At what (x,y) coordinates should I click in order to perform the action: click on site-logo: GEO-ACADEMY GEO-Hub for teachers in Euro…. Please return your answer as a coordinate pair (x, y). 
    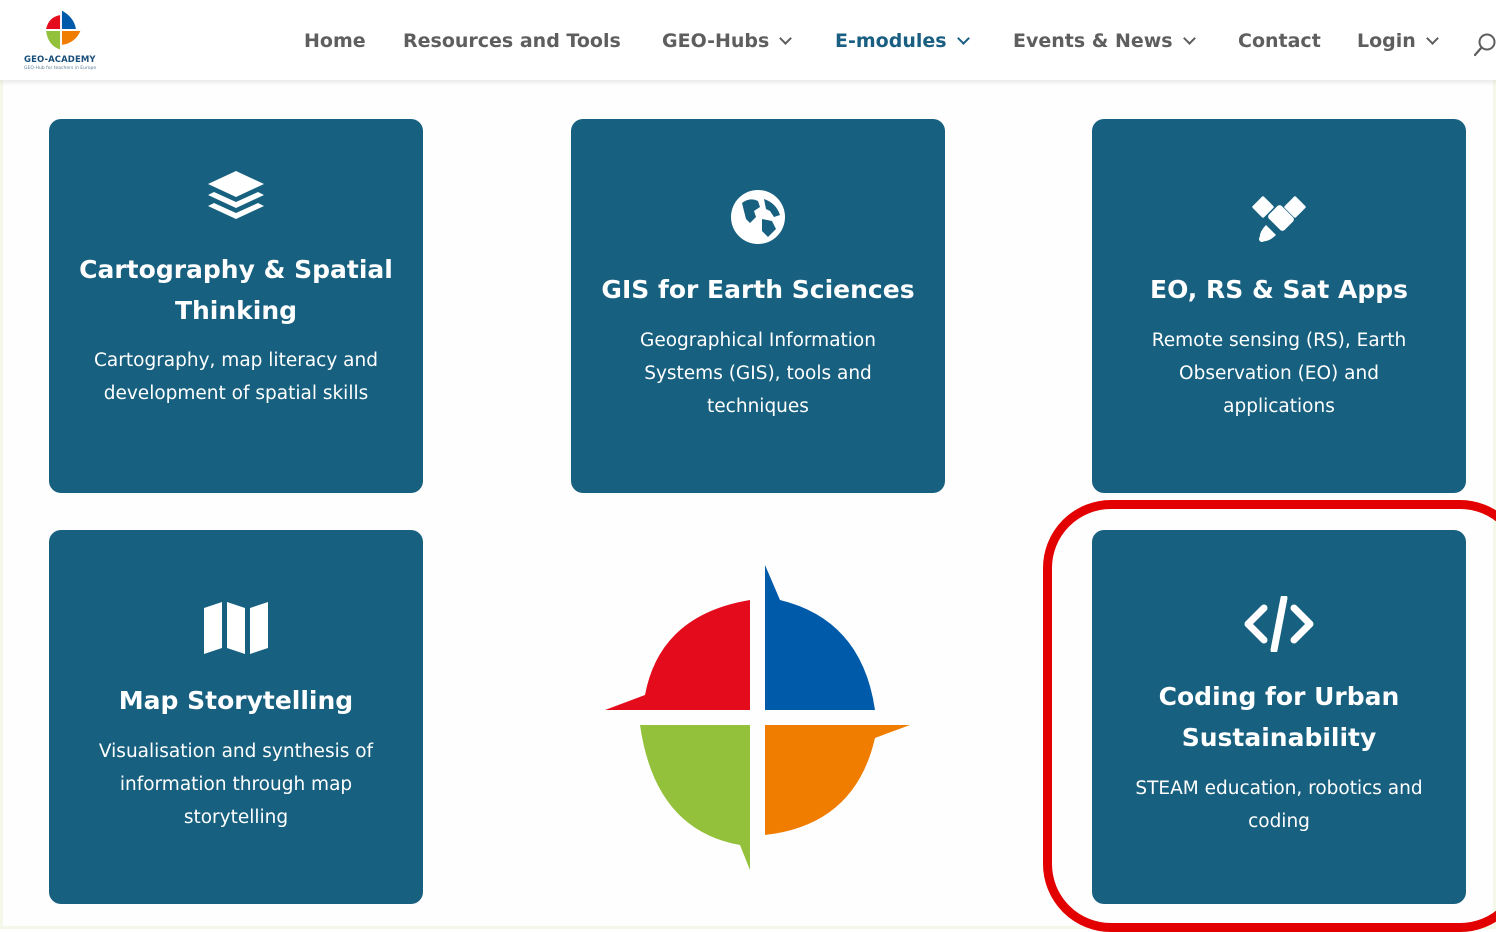
    Looking at the image, I should click on (62, 42).